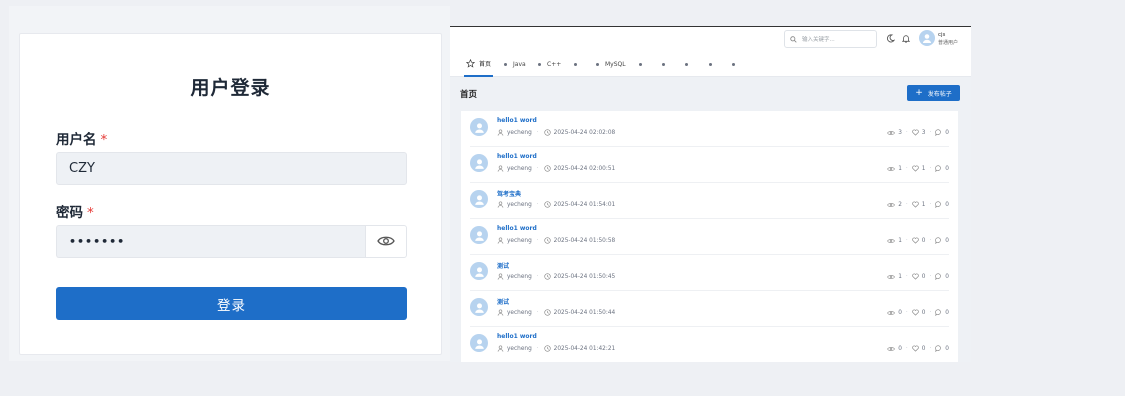  I want to click on post-meta: yecheng · 2025-04-24 01:54:01, so click(556, 204).